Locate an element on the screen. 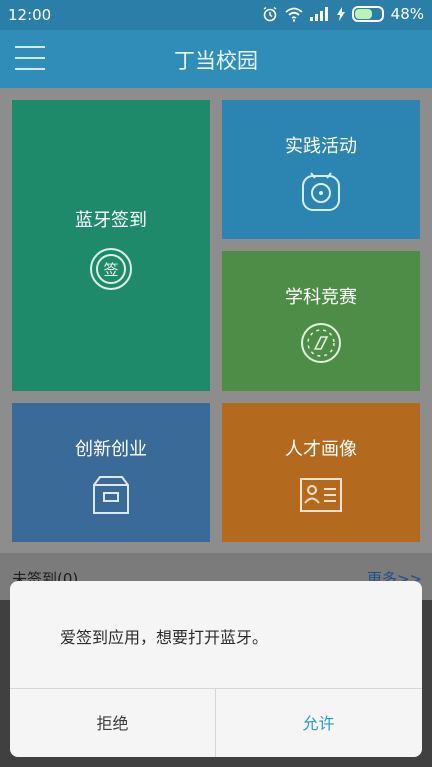 Image resolution: width=432 pixels, height=767 pixels. status-icons: 48% is located at coordinates (343, 14).